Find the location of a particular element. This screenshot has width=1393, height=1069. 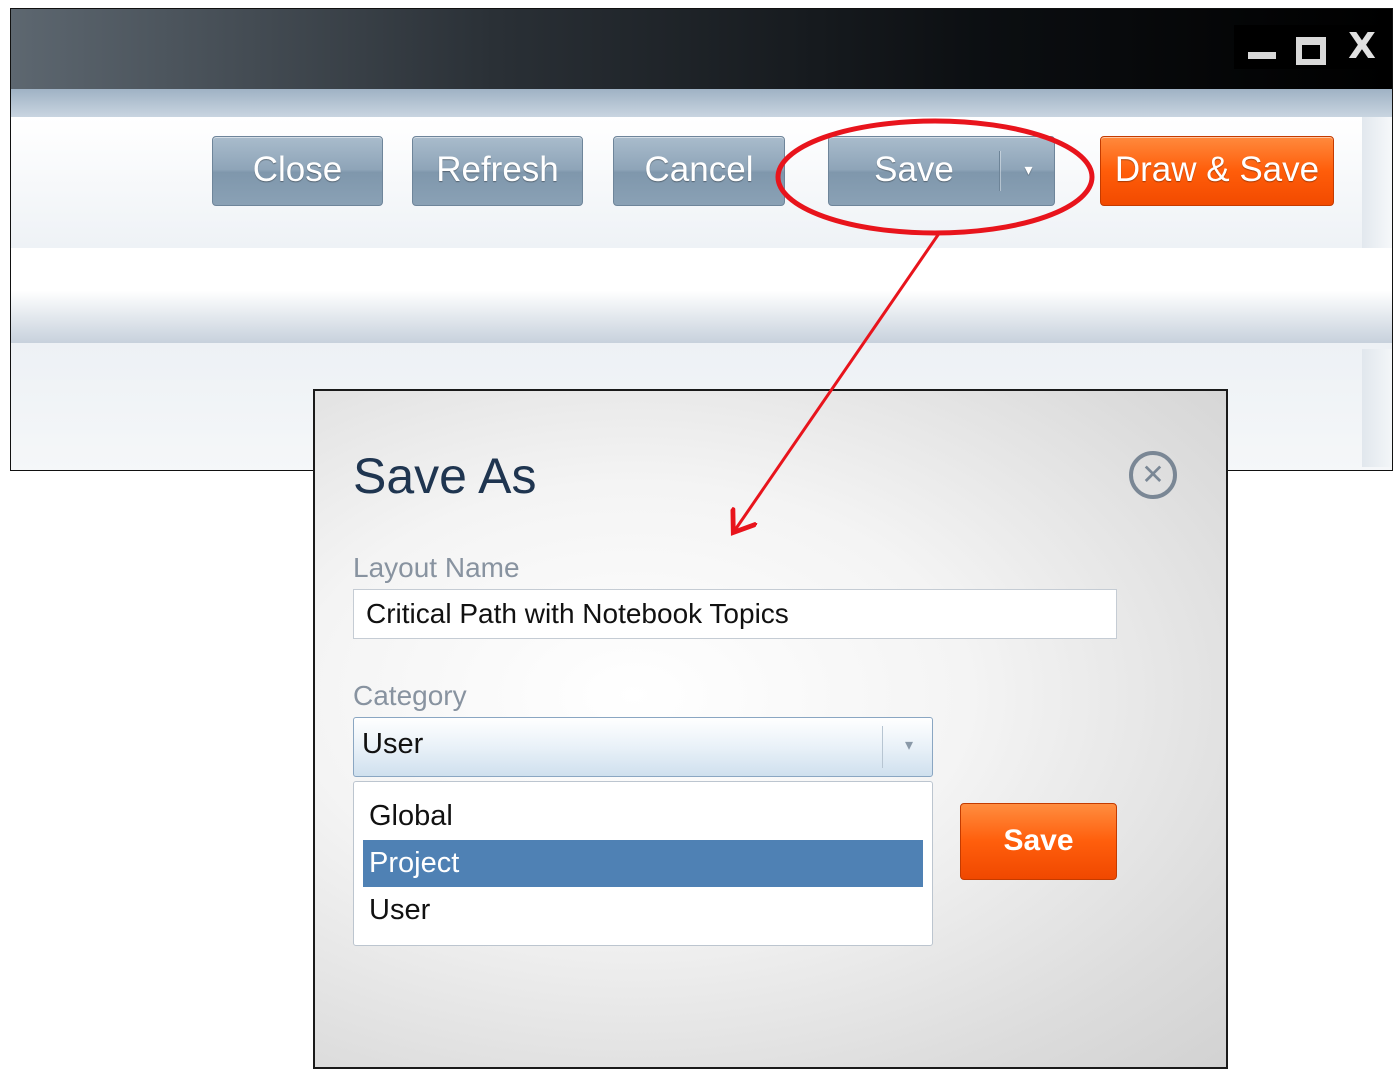

highlight-ellipse is located at coordinates (935, 177).